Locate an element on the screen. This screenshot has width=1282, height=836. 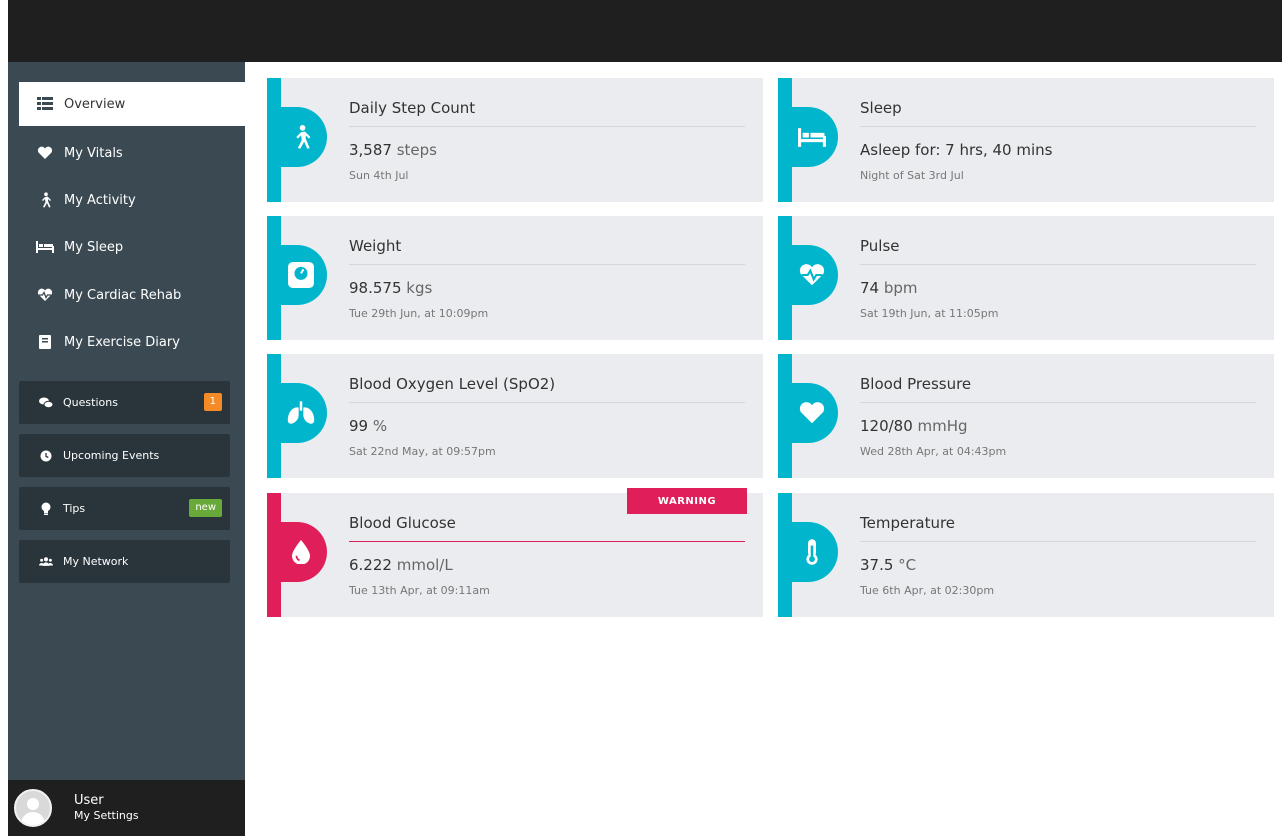
card-value: Asleep for: 7 hrs, 40 mins is located at coordinates (956, 150).